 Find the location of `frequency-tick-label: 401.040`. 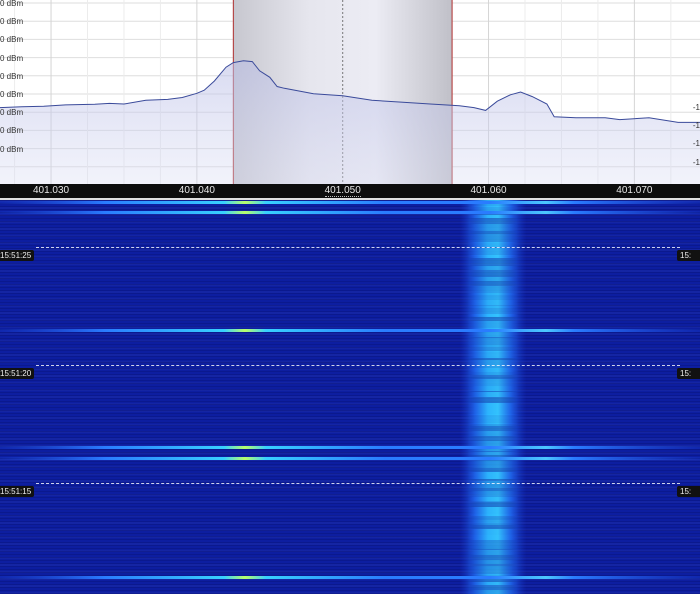

frequency-tick-label: 401.040 is located at coordinates (196, 190).